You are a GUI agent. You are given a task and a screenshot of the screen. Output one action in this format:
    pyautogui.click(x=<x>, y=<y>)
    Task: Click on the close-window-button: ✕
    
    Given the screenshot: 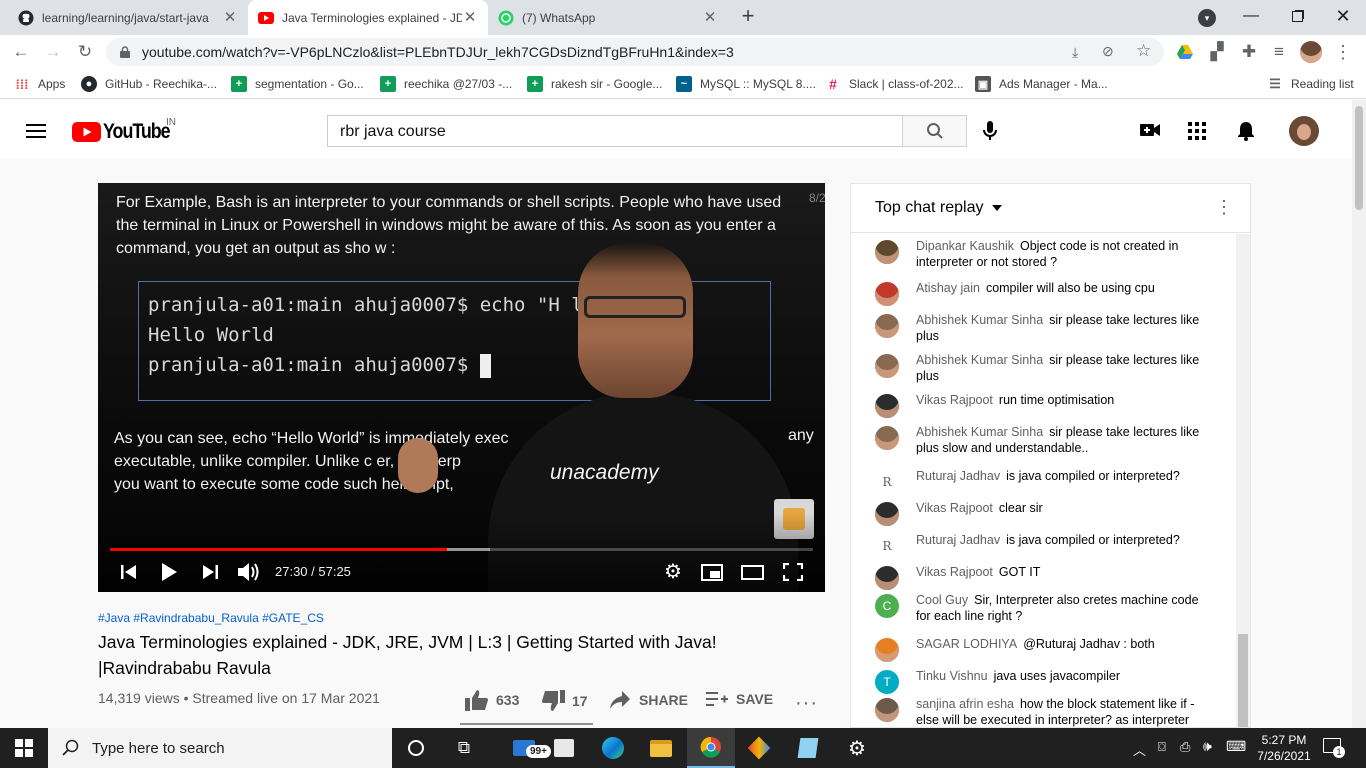 What is the action you would take?
    pyautogui.click(x=1343, y=16)
    